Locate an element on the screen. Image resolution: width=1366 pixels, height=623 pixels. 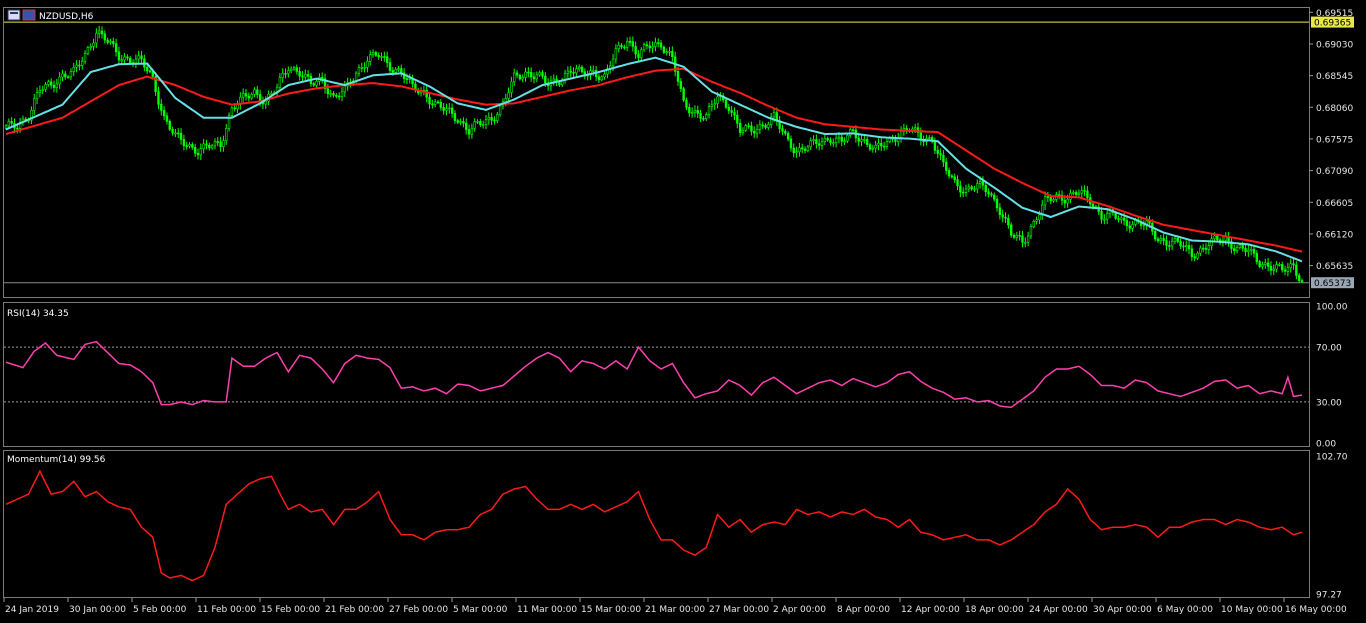
yellow-price-tag: 0.69365 is located at coordinates (1332, 22).